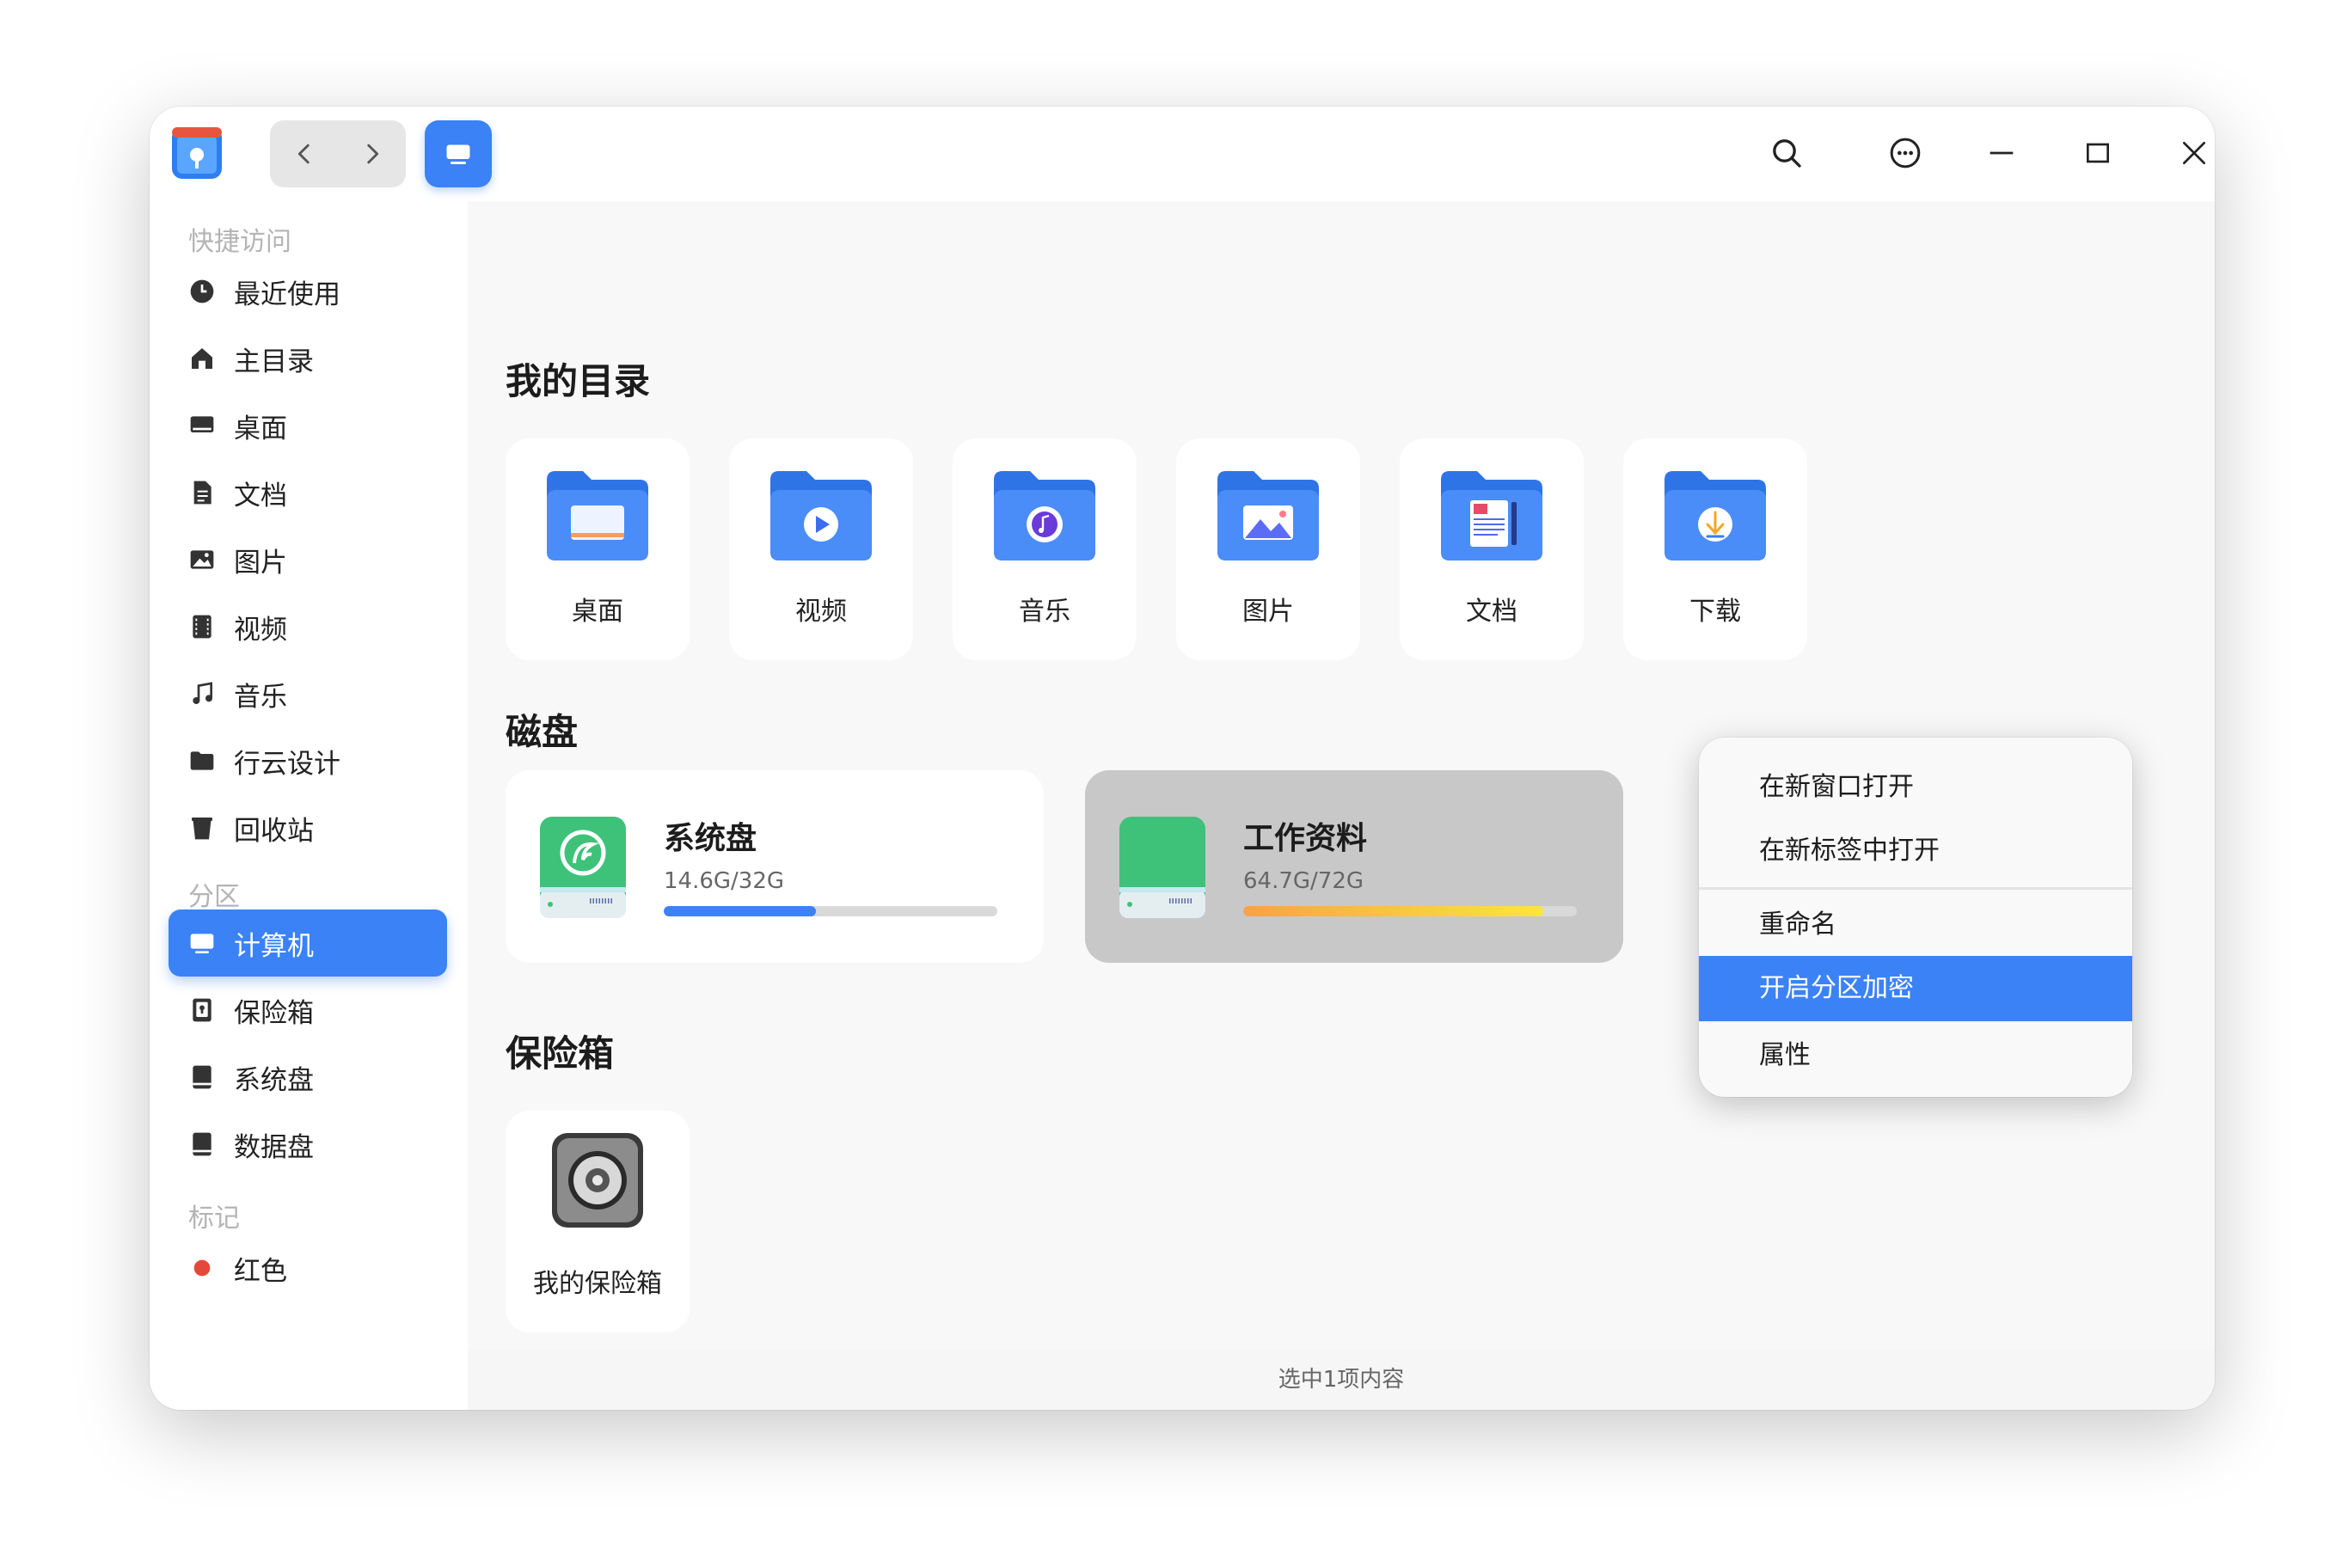 This screenshot has height=1568, width=2342. What do you see at coordinates (202, 1010) in the screenshot?
I see `vault-icon` at bounding box center [202, 1010].